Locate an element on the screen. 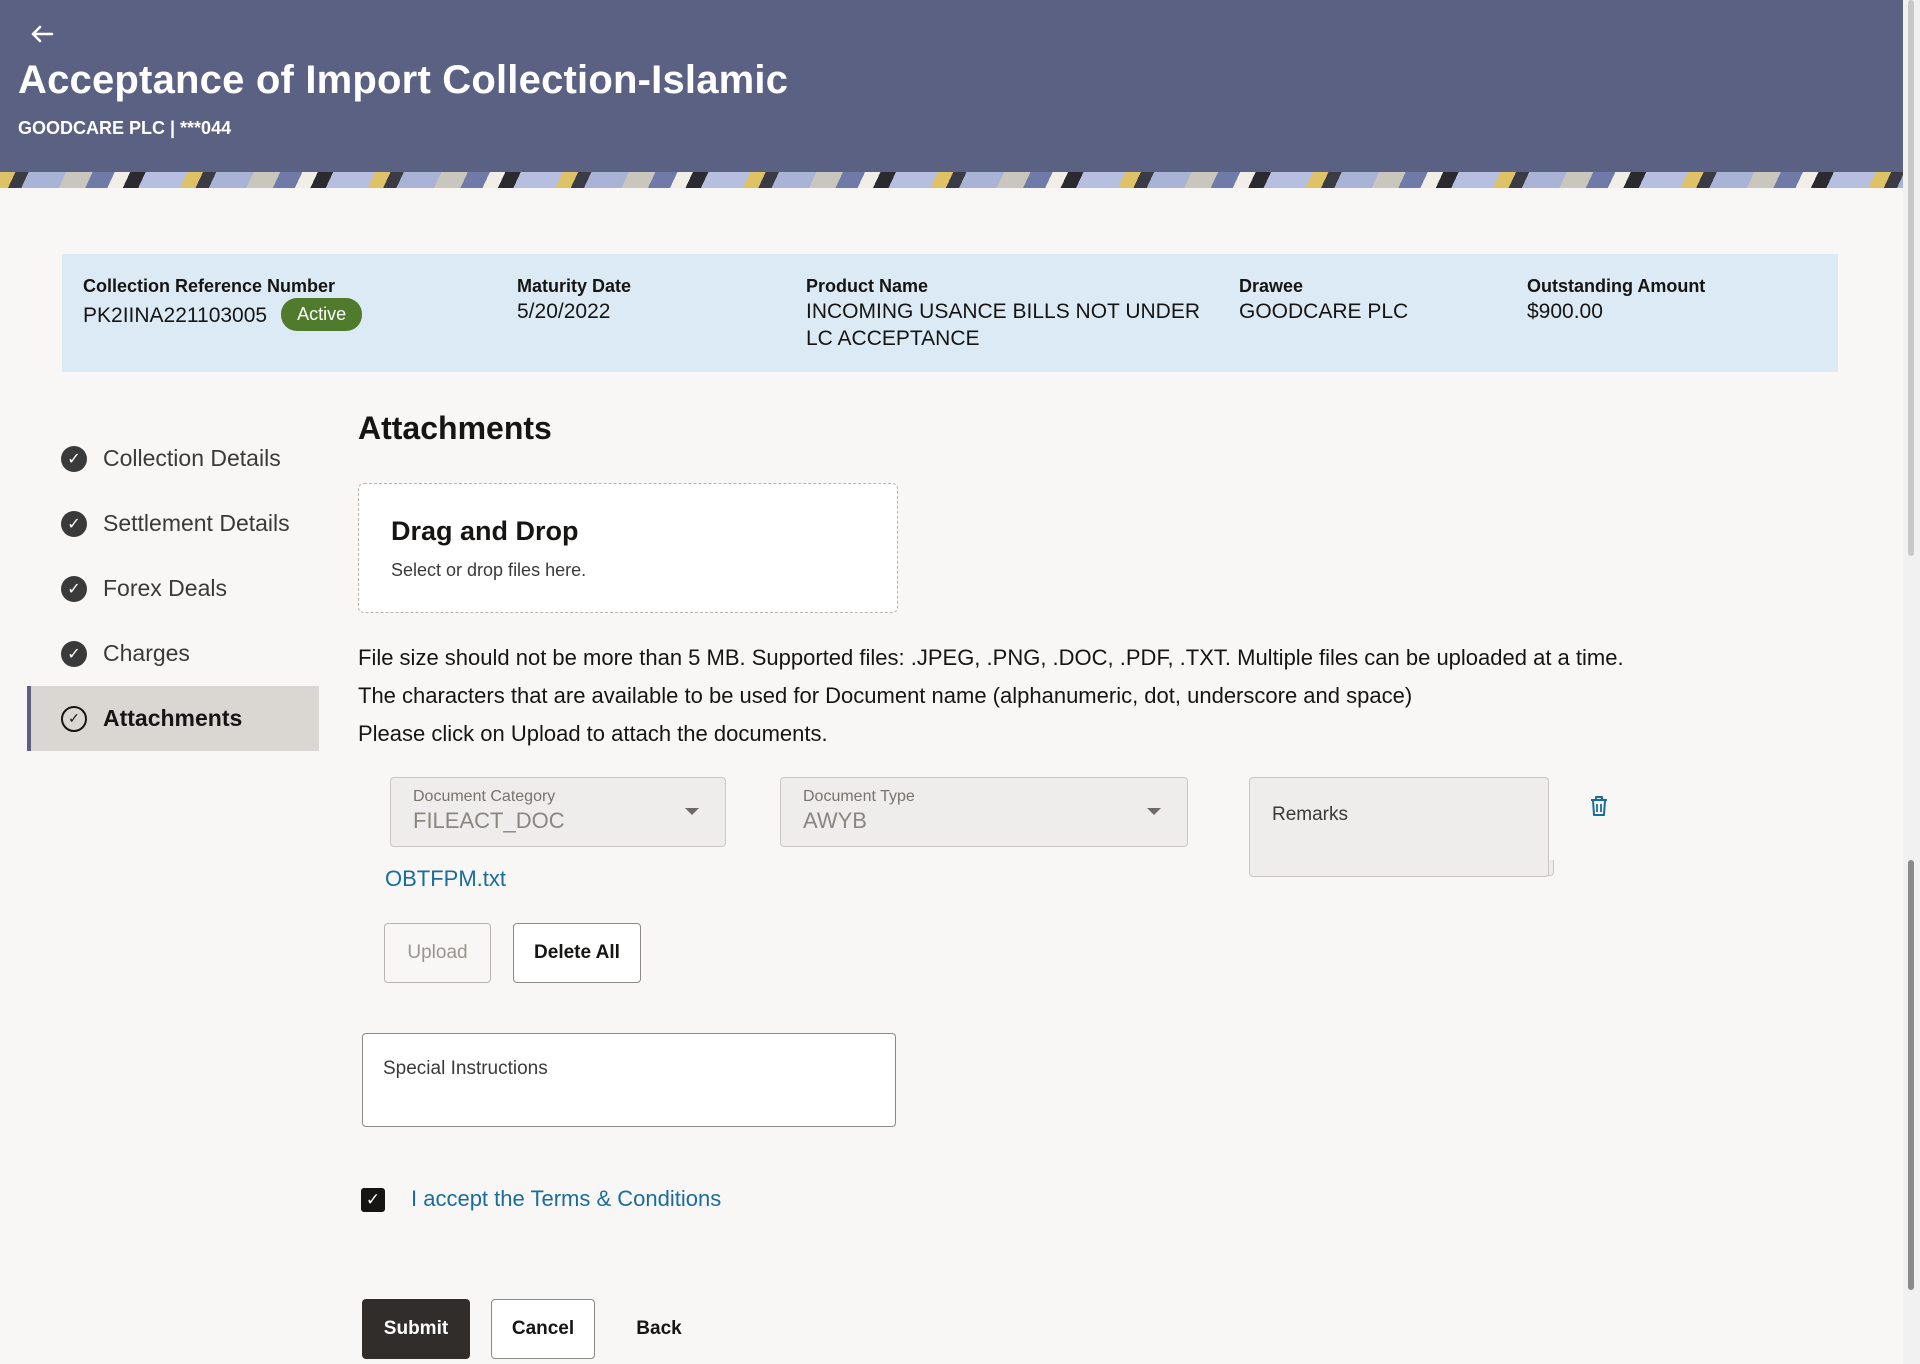  drawee-value: GOODCARE PLC is located at coordinates (1324, 311).